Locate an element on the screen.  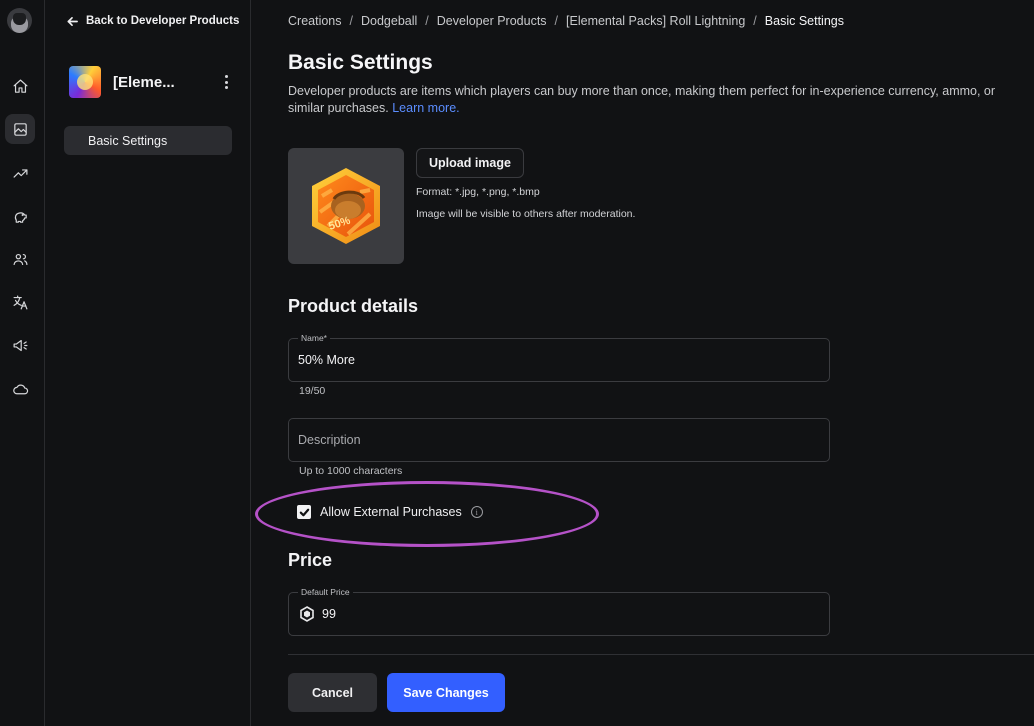
robux-icon is located at coordinates (307, 614).